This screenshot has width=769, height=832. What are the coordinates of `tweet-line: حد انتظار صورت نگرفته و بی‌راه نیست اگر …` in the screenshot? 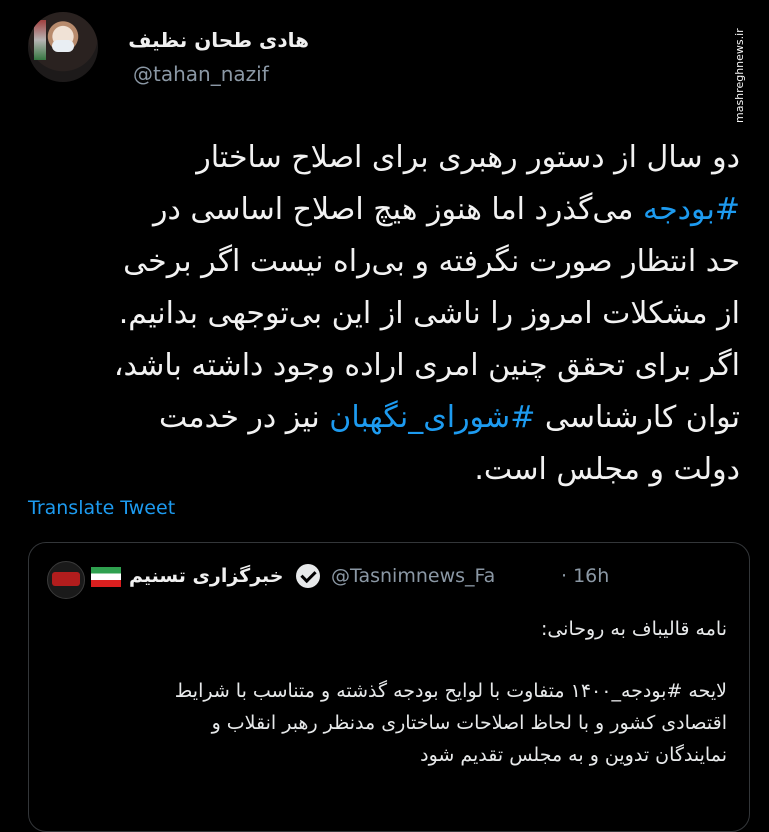 It's located at (431, 261).